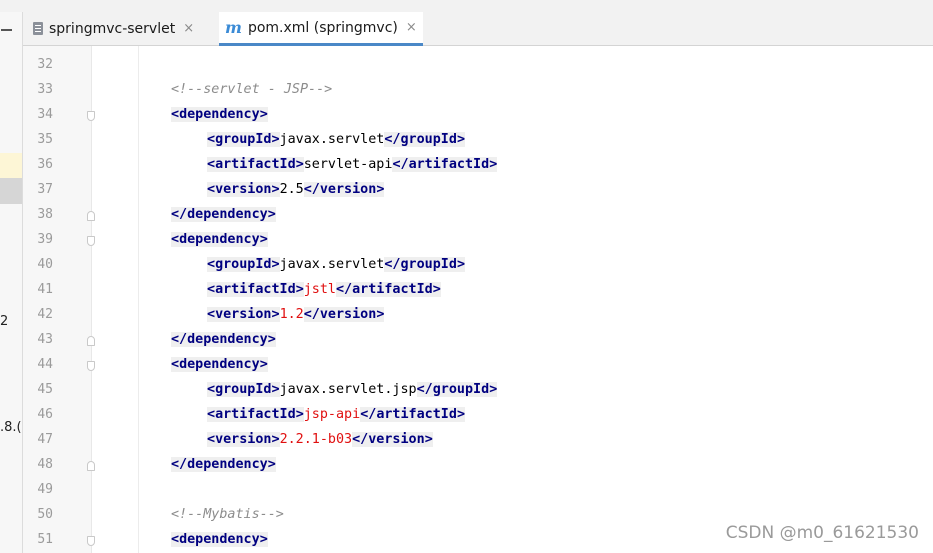 This screenshot has width=933, height=553. I want to click on code-line: <artifactId>servlet-api</artifactId>, so click(352, 164).